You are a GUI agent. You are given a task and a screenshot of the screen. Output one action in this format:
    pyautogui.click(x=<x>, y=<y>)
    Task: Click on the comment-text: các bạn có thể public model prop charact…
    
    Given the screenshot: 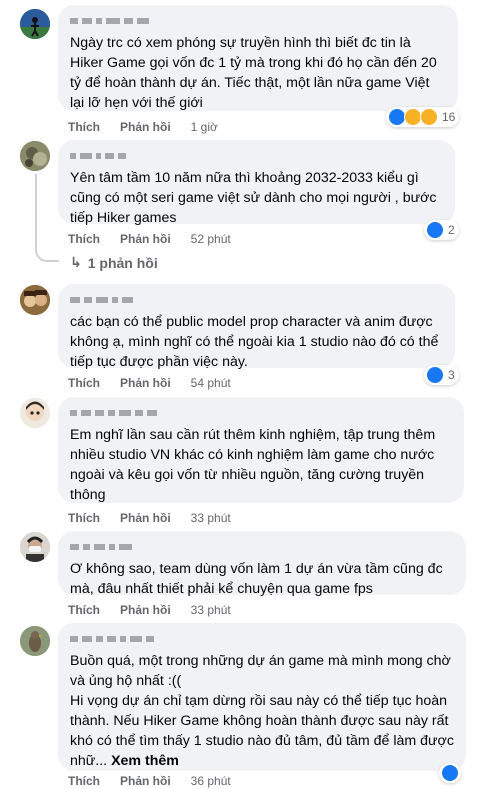 What is the action you would take?
    pyautogui.click(x=254, y=342)
    